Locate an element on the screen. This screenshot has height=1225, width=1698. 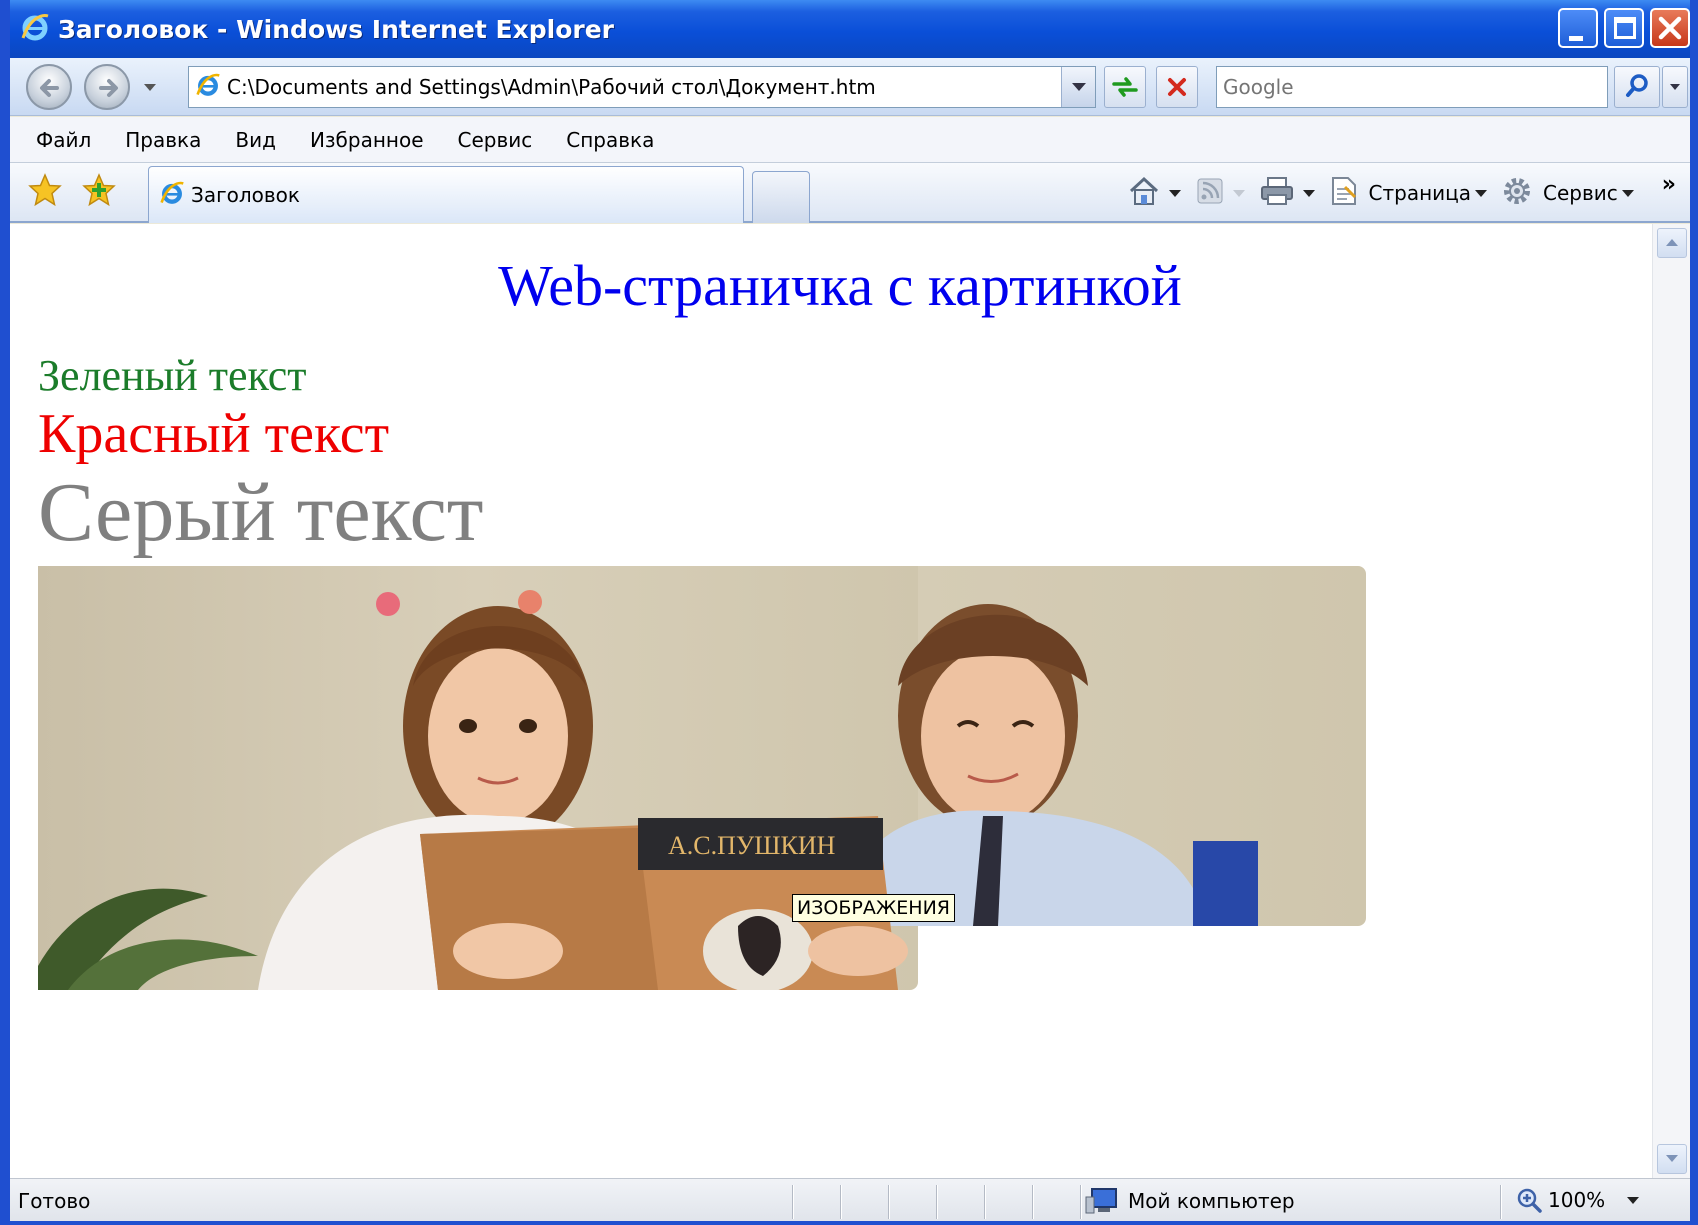
feeds-icon is located at coordinates (1210, 193).